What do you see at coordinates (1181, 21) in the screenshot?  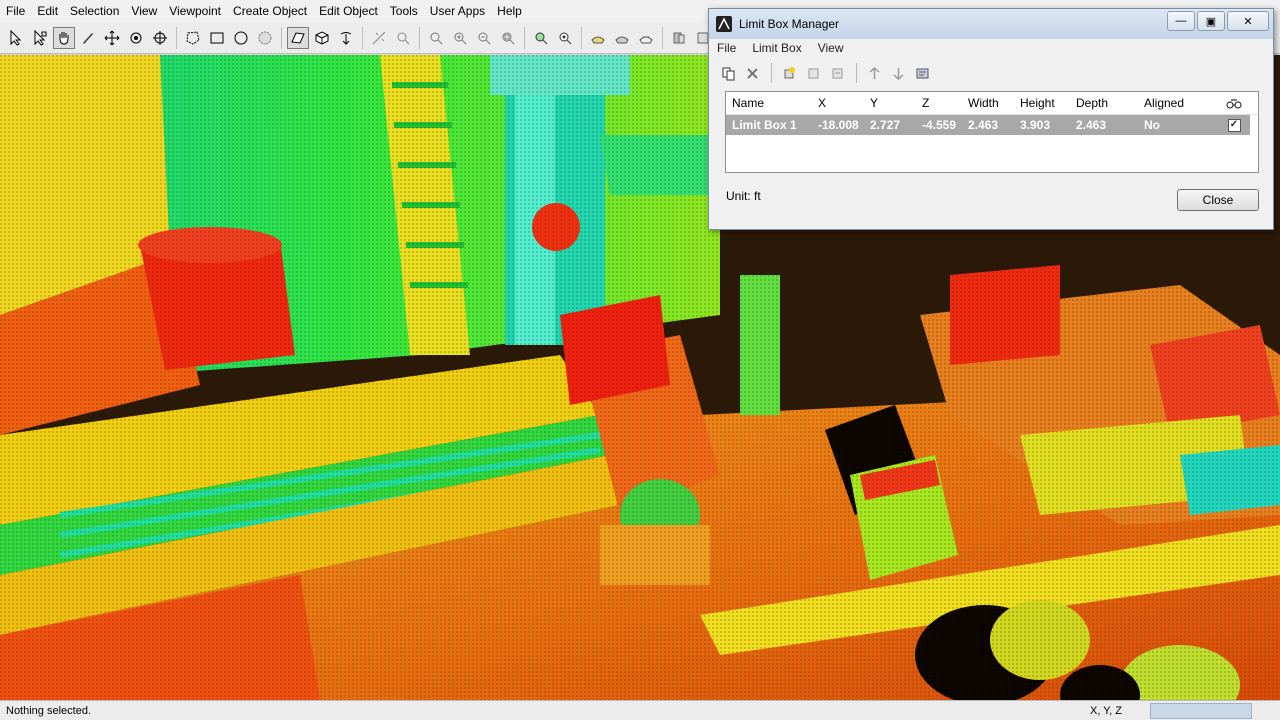 I see `minimize-icon: —` at bounding box center [1181, 21].